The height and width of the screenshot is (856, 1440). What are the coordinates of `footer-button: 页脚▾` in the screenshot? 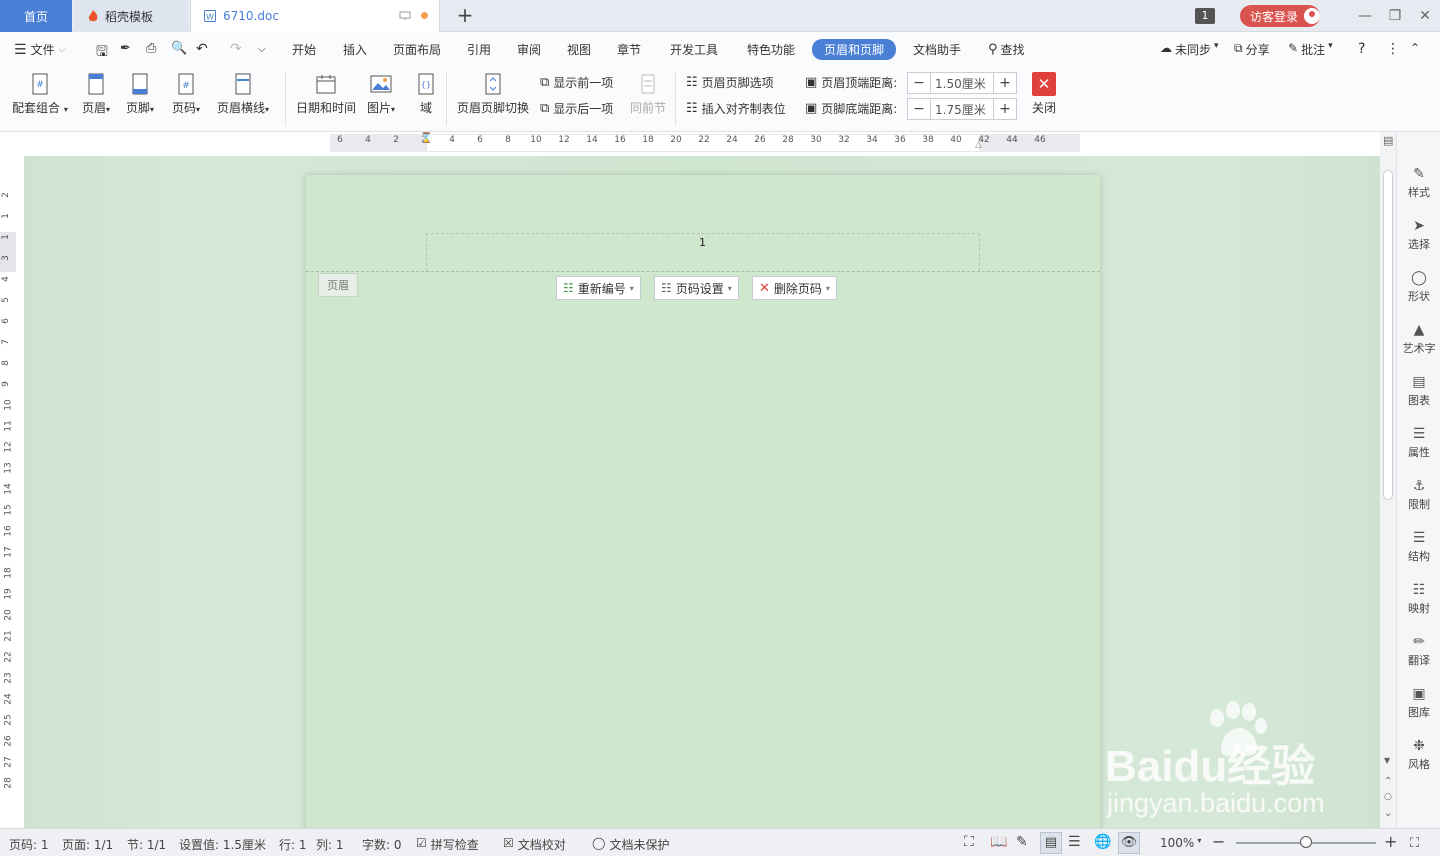 It's located at (140, 94).